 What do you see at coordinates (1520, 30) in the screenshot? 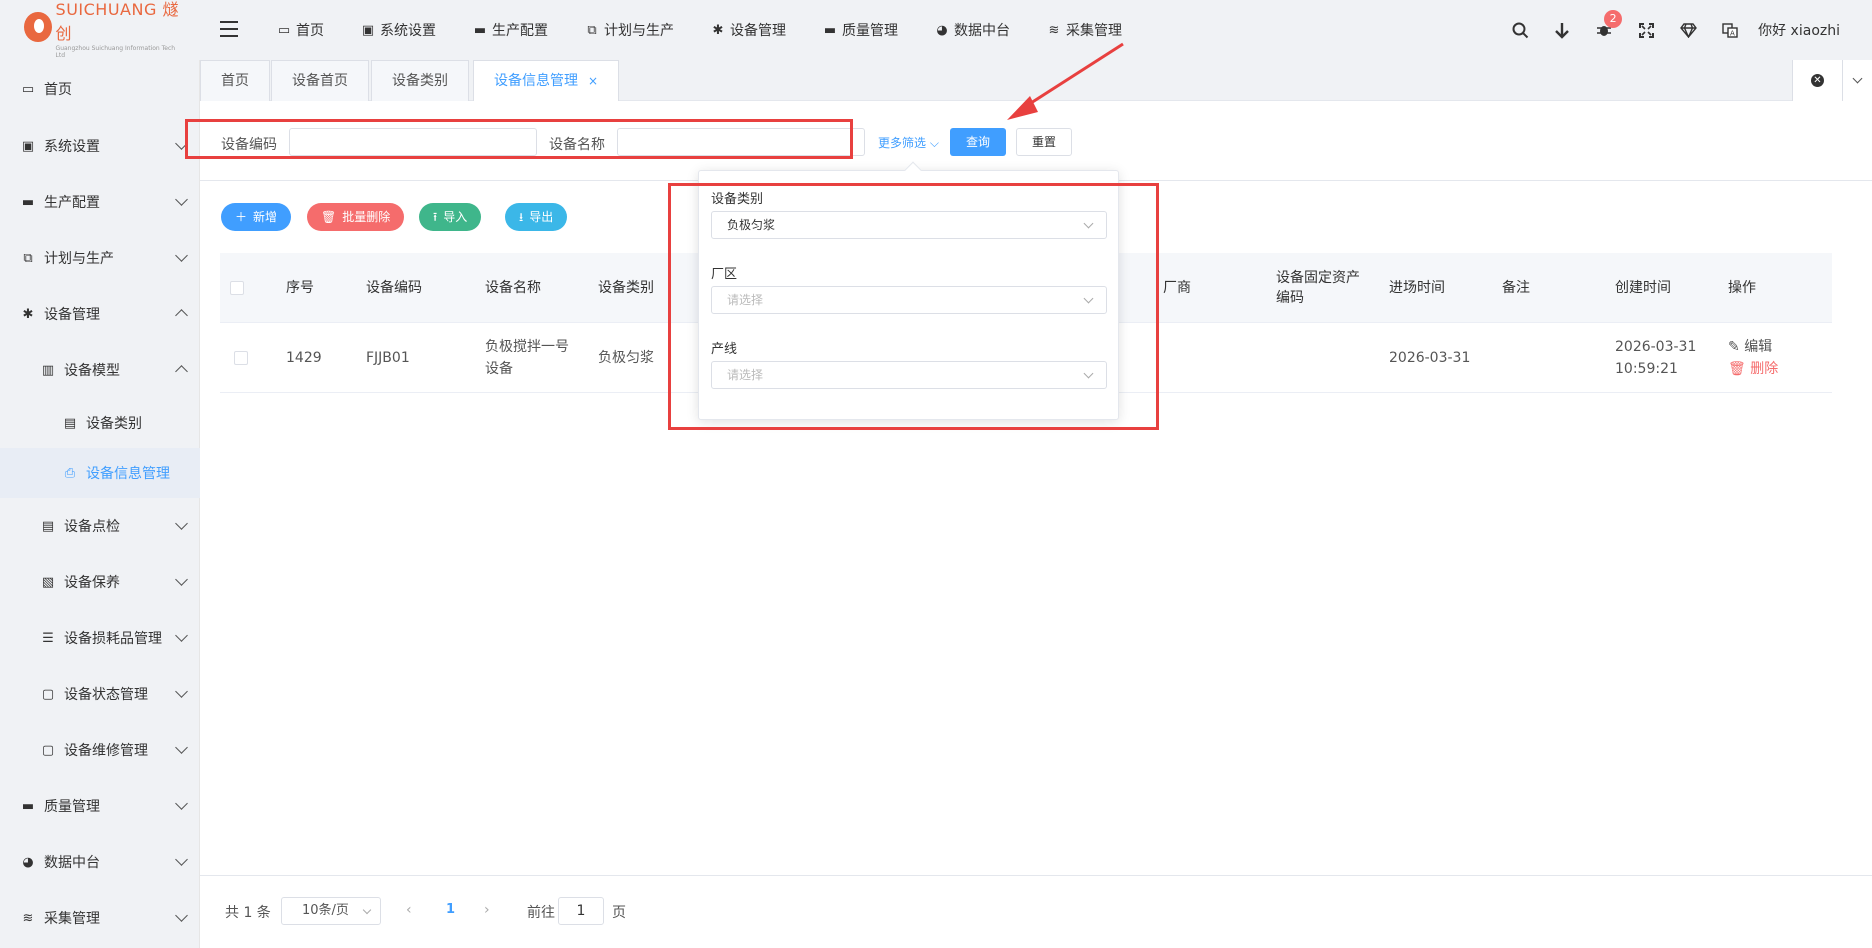
I see `search-icon` at bounding box center [1520, 30].